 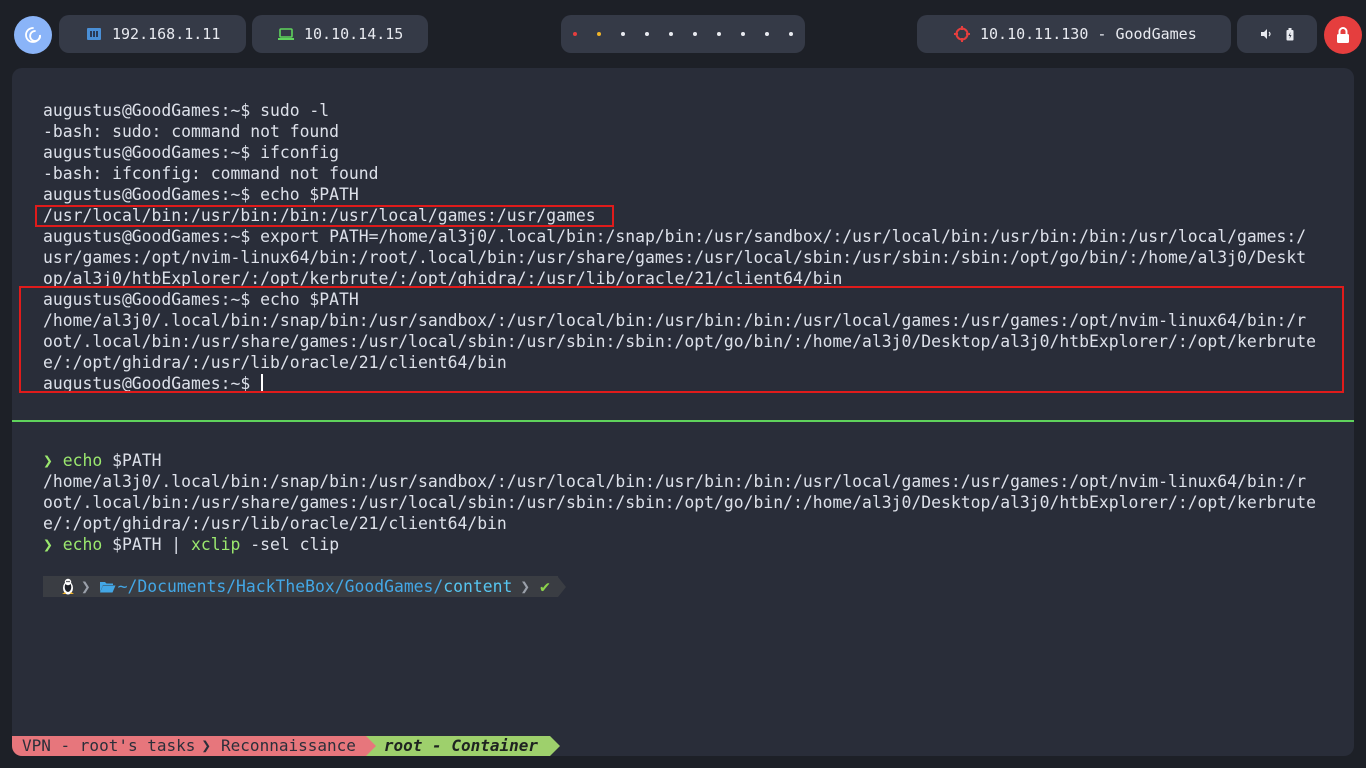 What do you see at coordinates (106, 746) in the screenshot?
I see `session-name: VPN - root's tasks` at bounding box center [106, 746].